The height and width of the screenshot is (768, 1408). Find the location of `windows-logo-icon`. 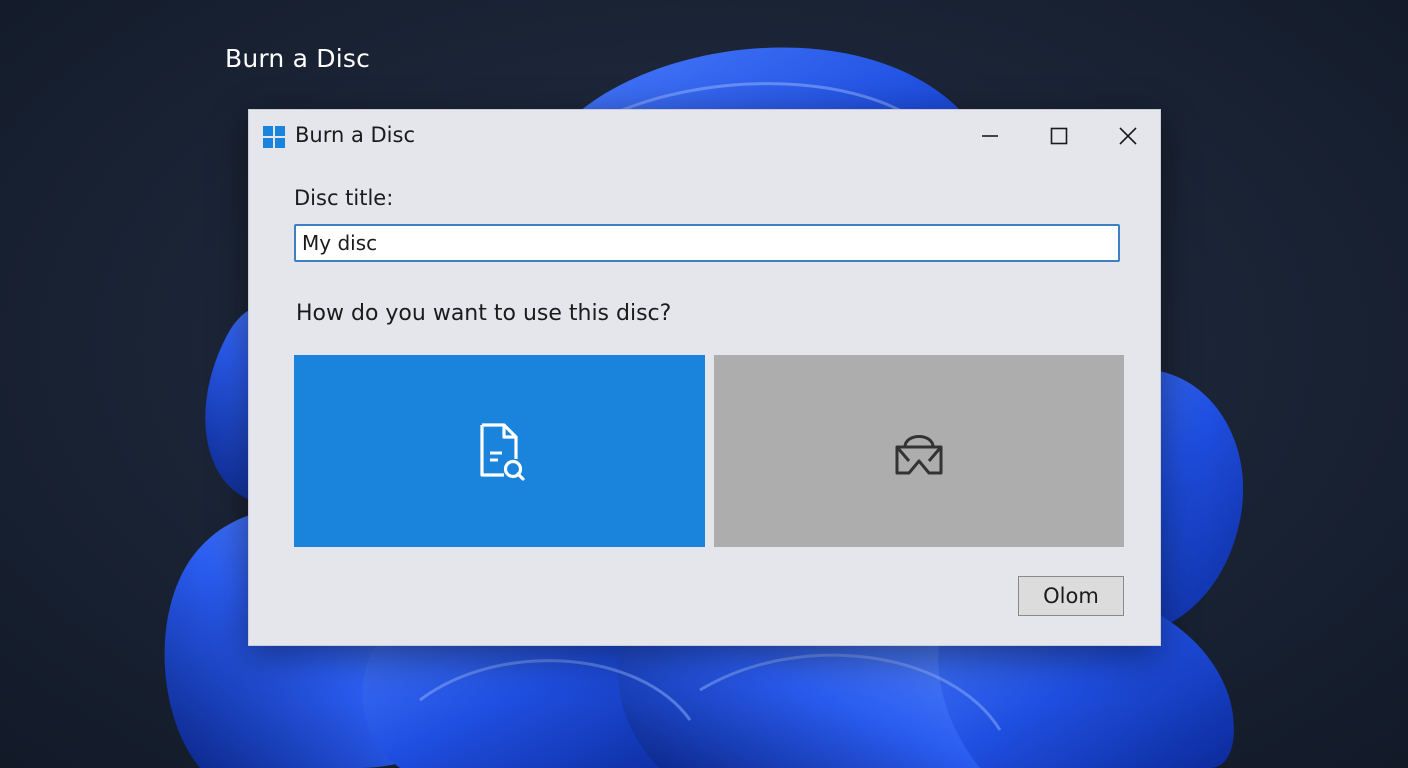

windows-logo-icon is located at coordinates (274, 137).